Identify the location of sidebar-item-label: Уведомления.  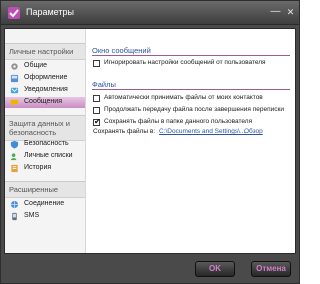
(46, 89).